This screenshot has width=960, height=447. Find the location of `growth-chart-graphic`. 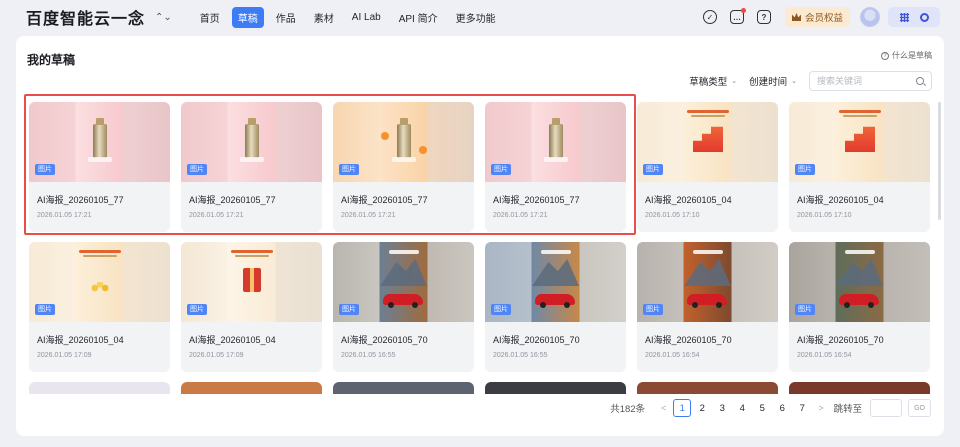

growth-chart-graphic is located at coordinates (708, 139).